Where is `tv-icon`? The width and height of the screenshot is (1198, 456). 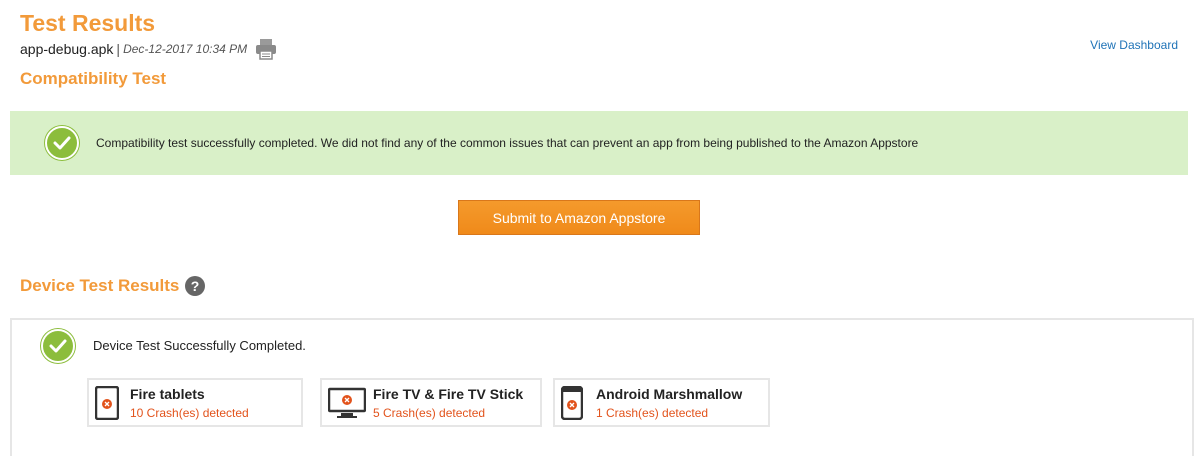 tv-icon is located at coordinates (347, 405).